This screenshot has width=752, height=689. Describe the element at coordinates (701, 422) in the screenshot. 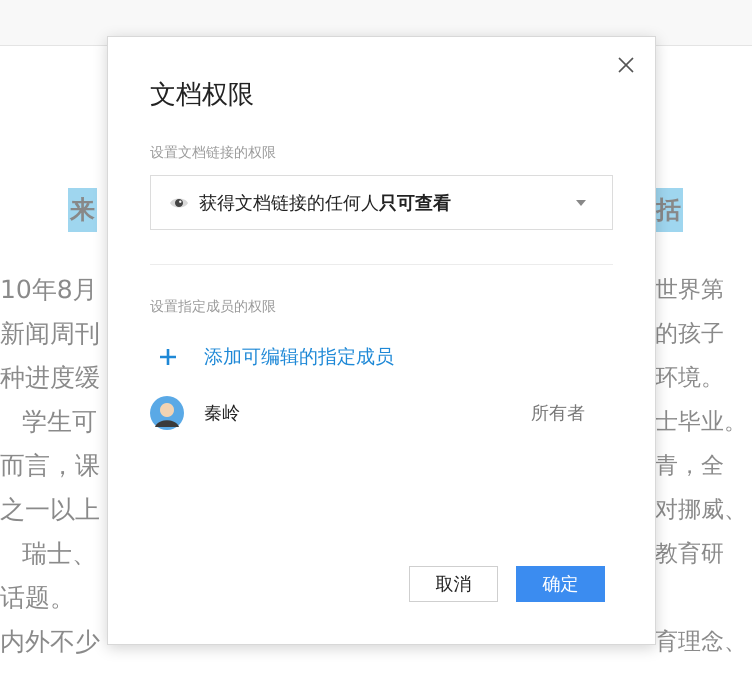

I see `paragraph-text: 士毕业。` at that location.